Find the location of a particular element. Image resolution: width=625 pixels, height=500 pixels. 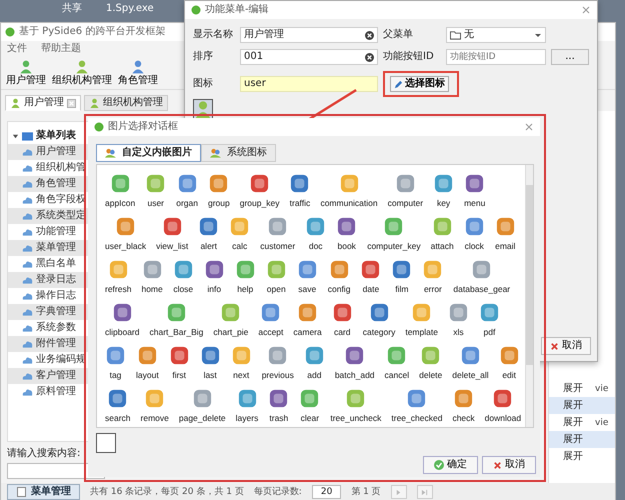

choose-icon-button: 选择图标 is located at coordinates (419, 84).